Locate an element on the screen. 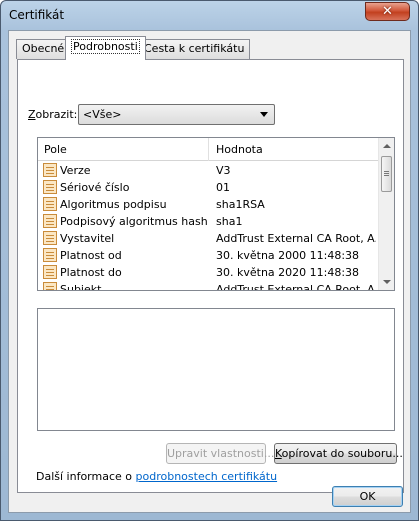  field-name: Platnost od is located at coordinates (91, 255).